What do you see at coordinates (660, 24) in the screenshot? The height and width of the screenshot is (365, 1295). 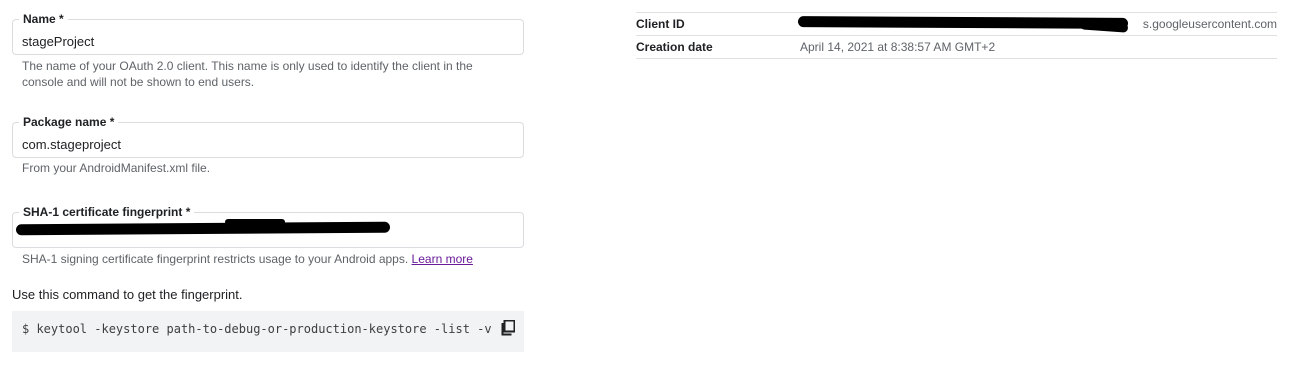 I see `client-id-key: Client ID` at bounding box center [660, 24].